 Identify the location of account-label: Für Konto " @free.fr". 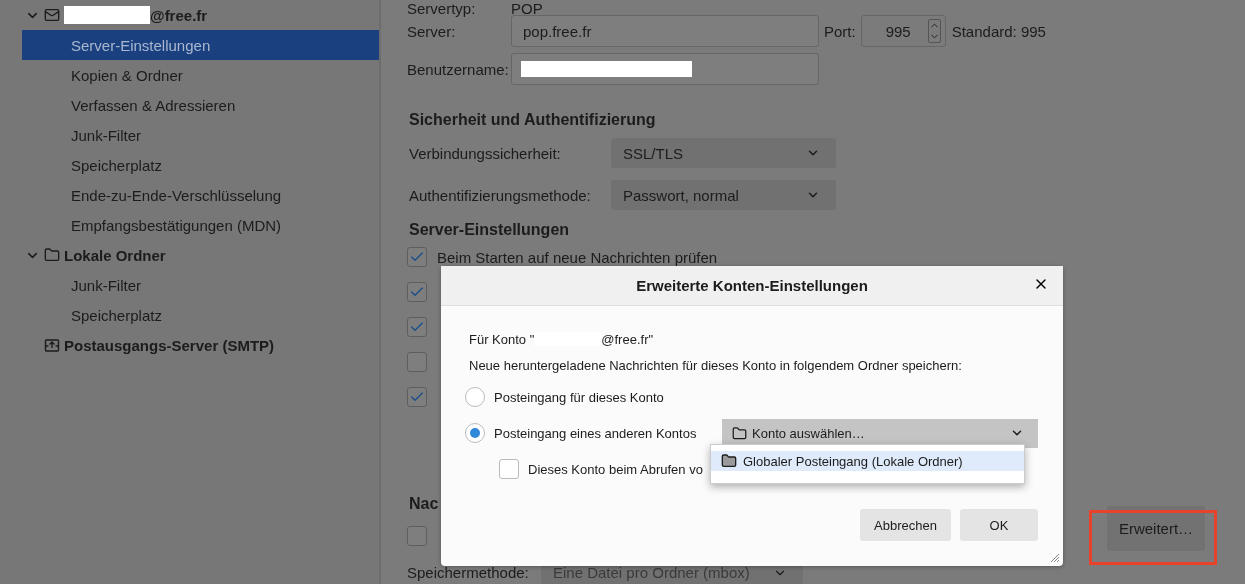
(561, 339).